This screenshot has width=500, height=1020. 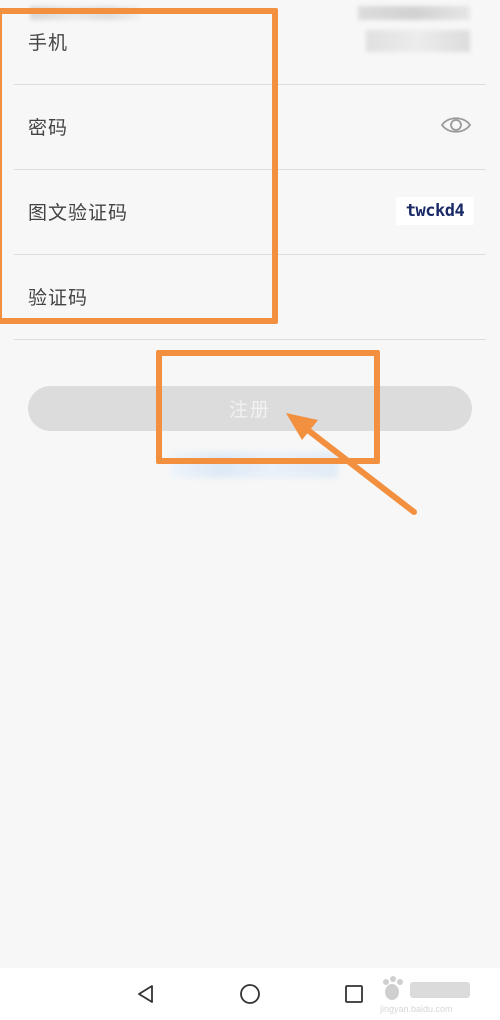 I want to click on annotation-box-button, so click(x=268, y=407).